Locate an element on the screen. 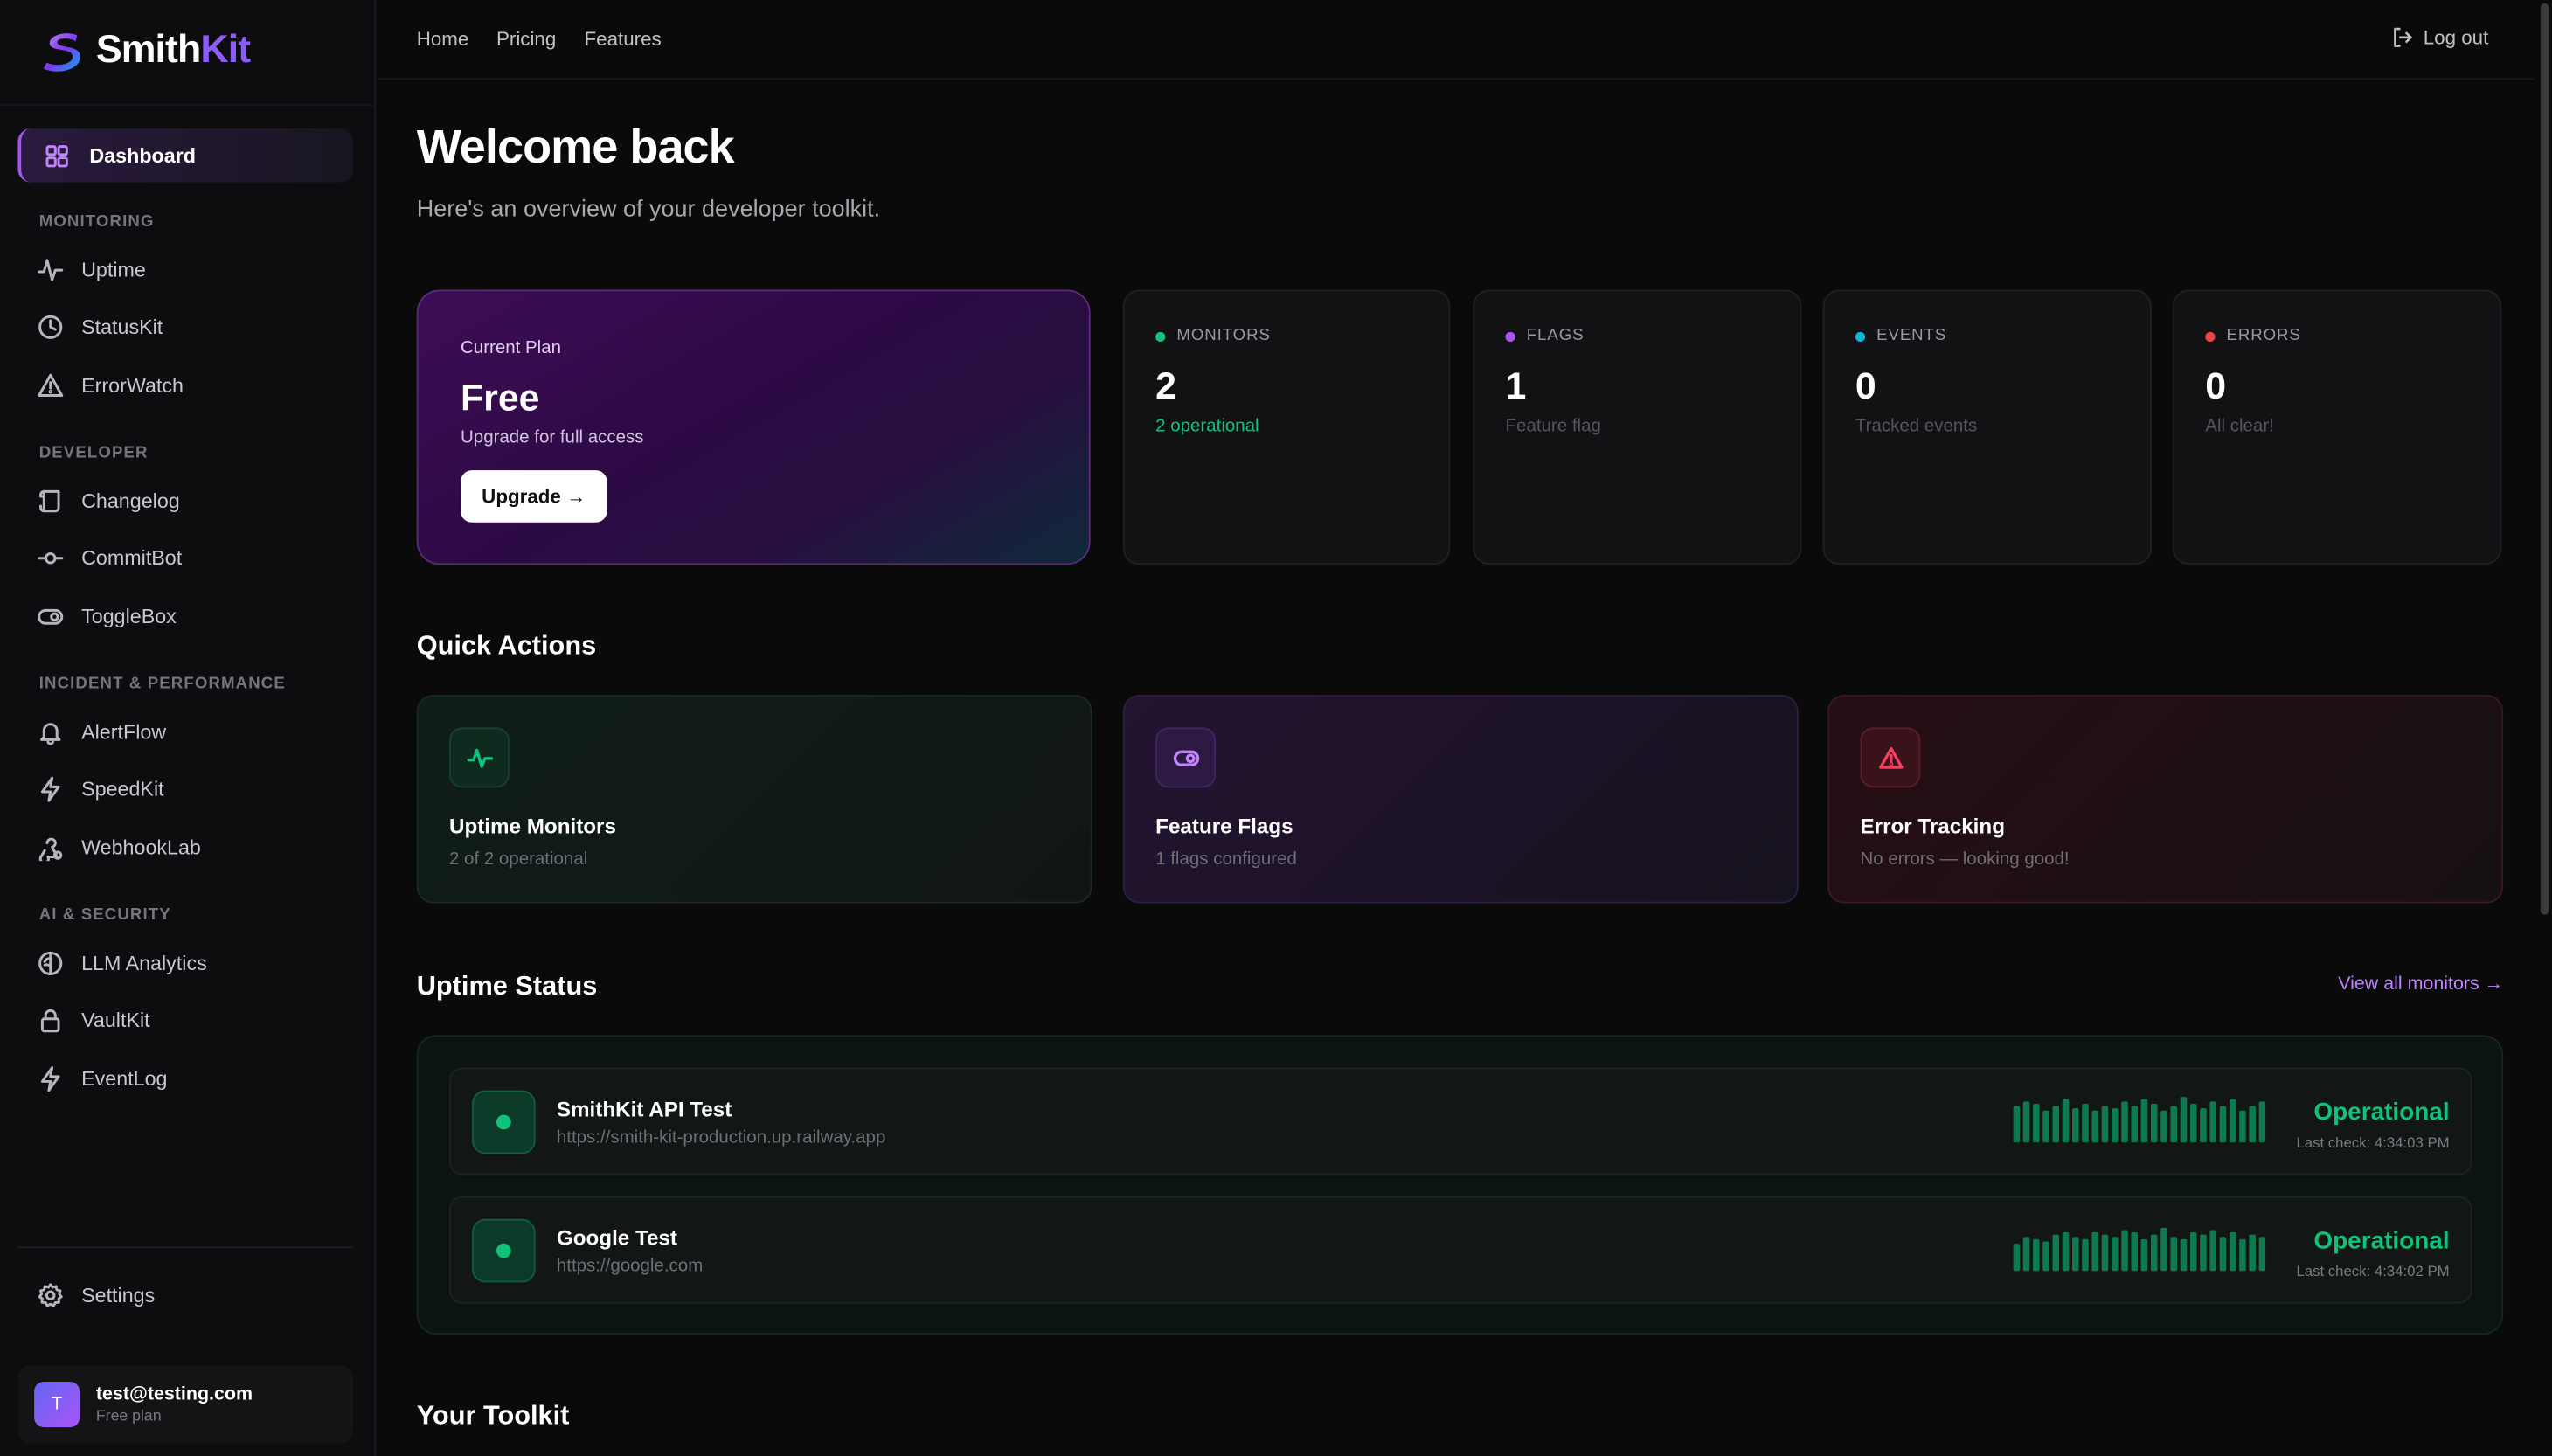  lock-icon is located at coordinates (51, 1021).